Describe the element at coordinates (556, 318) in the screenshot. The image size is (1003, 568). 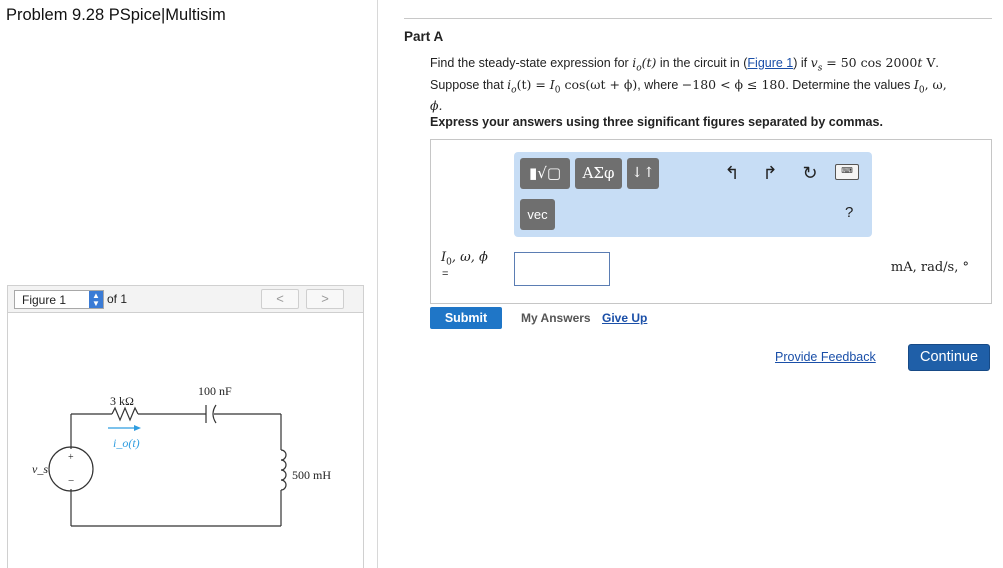
I see `my-answers-link: My Answers` at that location.